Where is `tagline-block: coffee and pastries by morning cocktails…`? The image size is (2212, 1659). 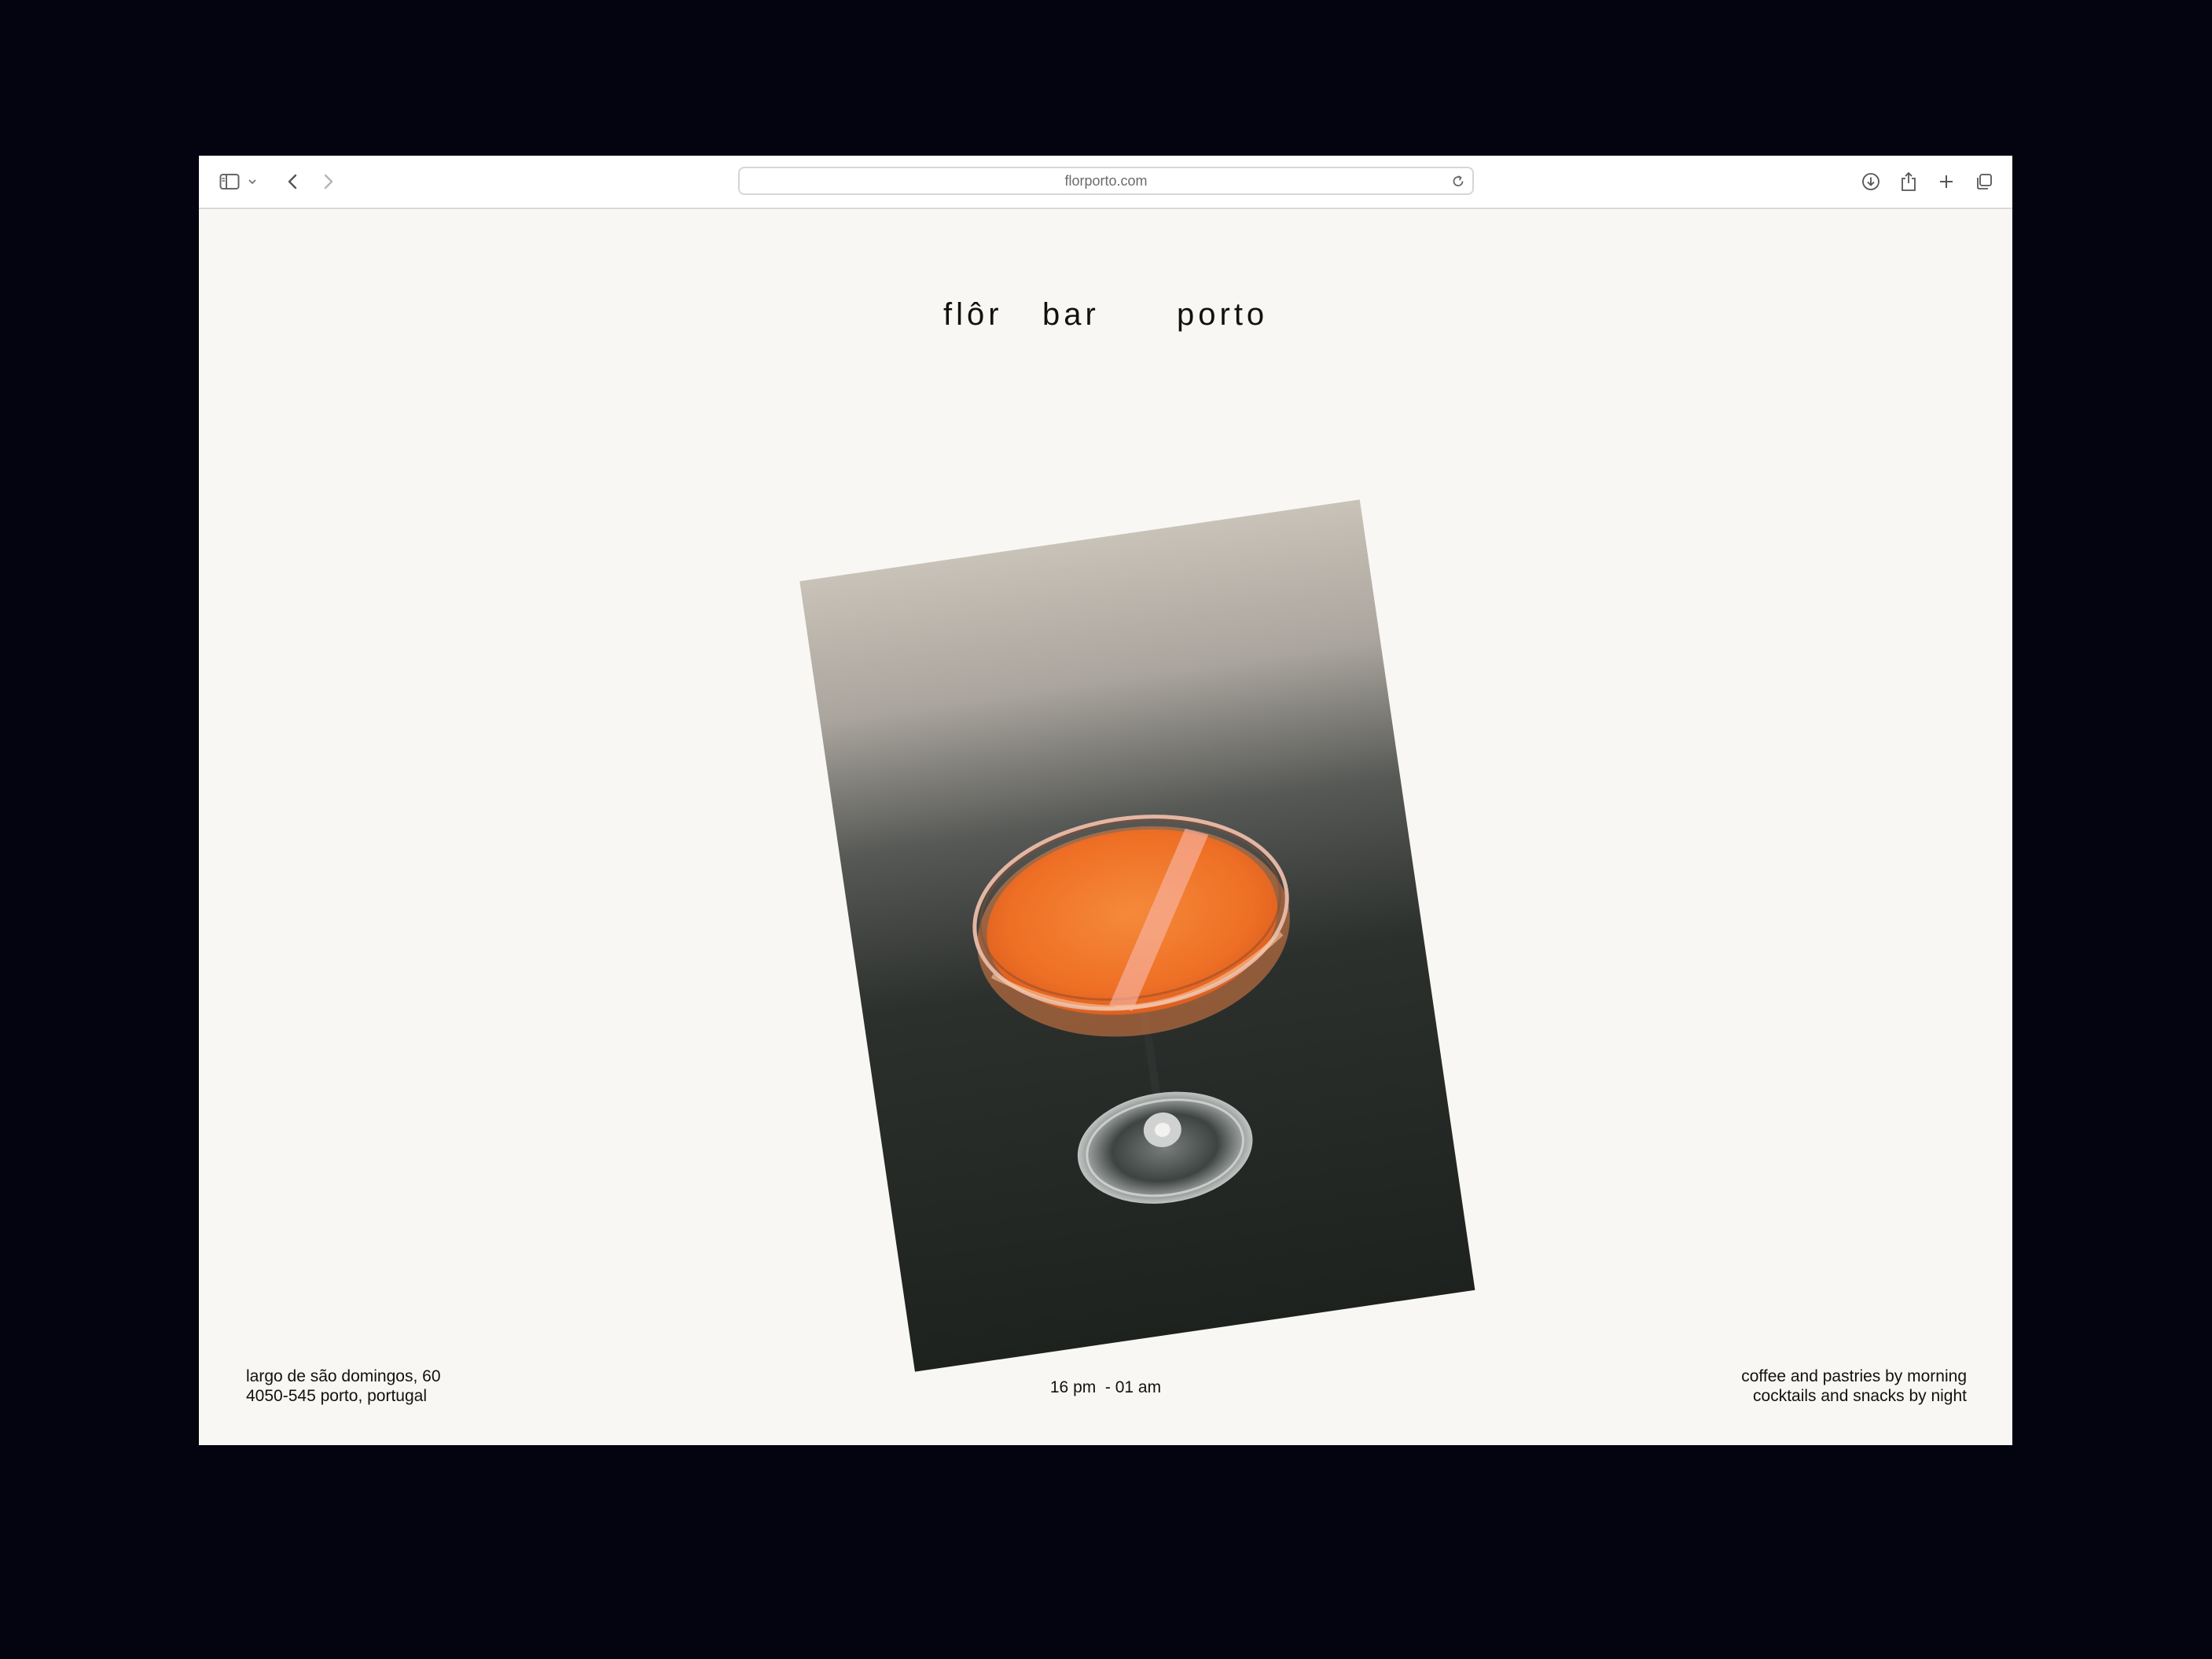 tagline-block: coffee and pastries by morning cocktails… is located at coordinates (1854, 1386).